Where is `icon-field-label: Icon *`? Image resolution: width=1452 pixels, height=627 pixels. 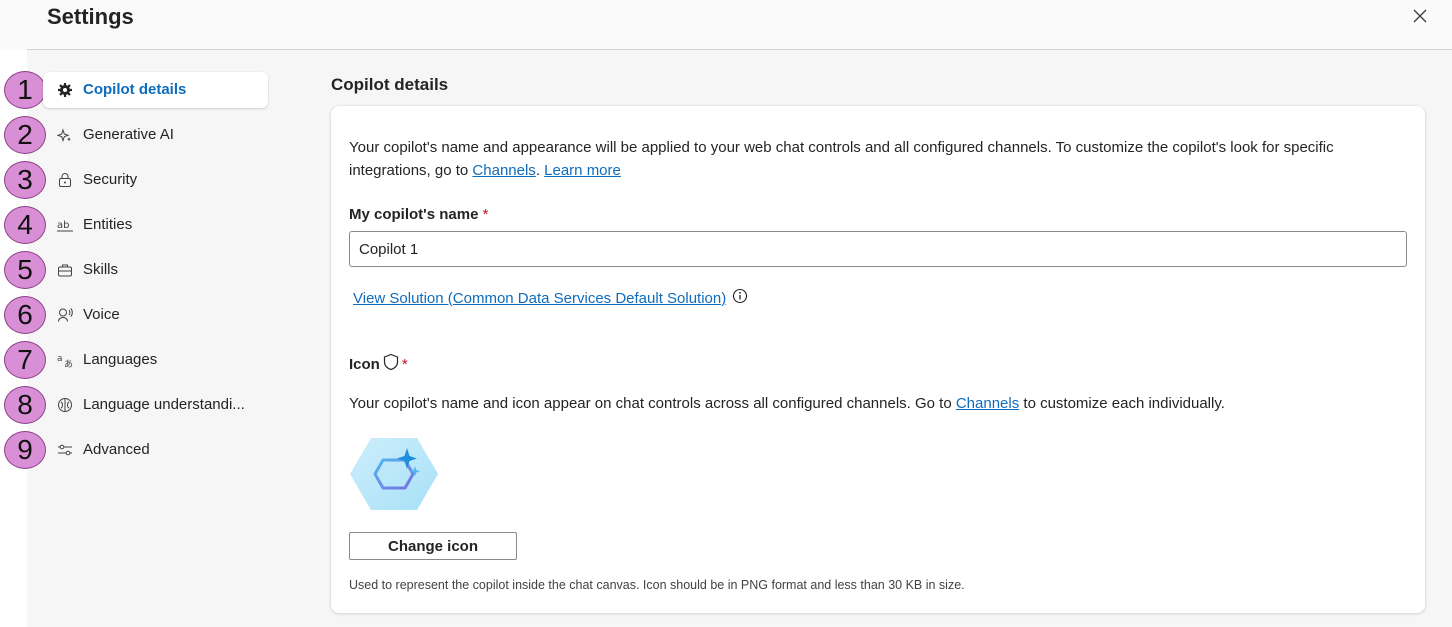 icon-field-label: Icon * is located at coordinates (378, 364).